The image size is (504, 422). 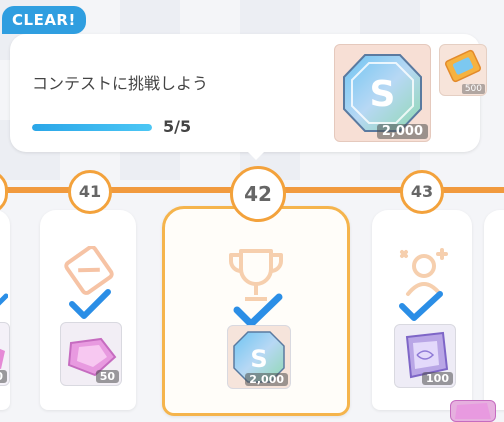 I want to click on reward-qty-40: 0, so click(x=3, y=376).